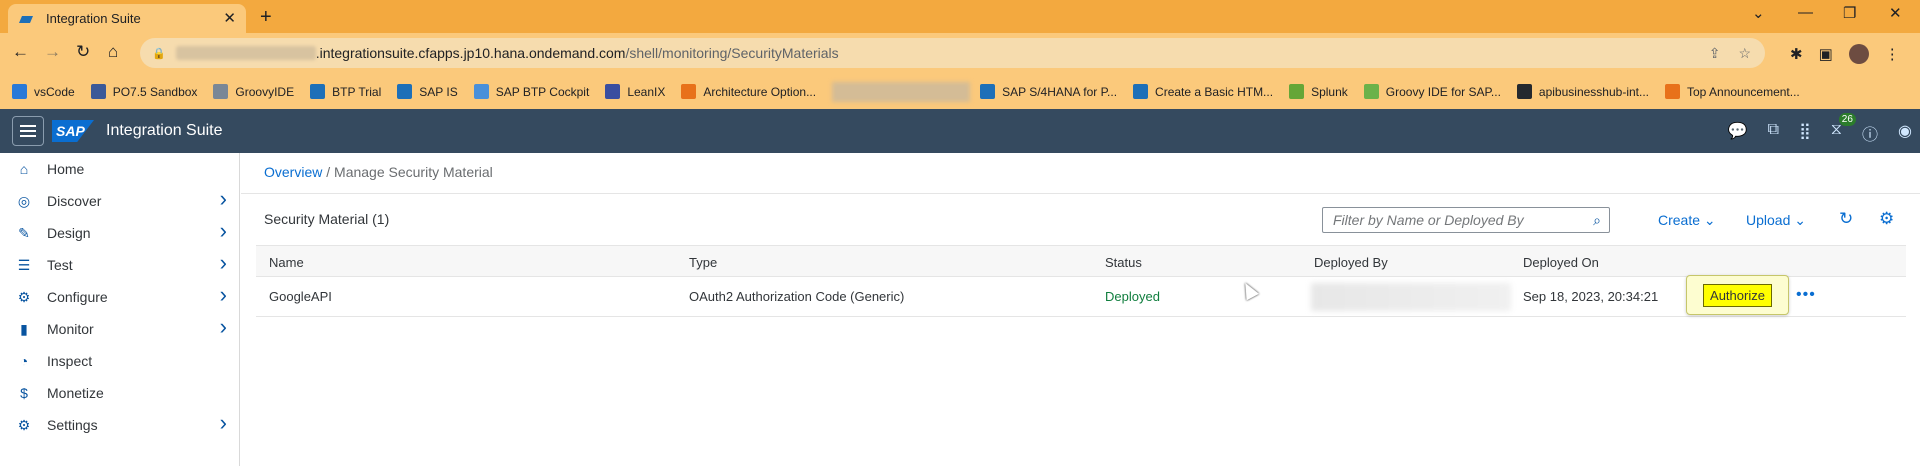 This screenshot has width=1920, height=466. What do you see at coordinates (1776, 220) in the screenshot?
I see `upload-button: Upload ⌄` at bounding box center [1776, 220].